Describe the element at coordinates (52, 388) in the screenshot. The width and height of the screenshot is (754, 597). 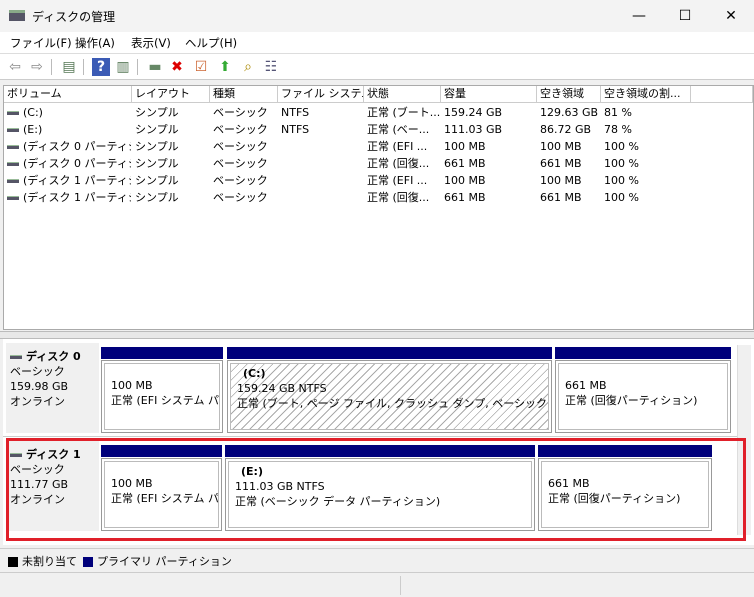
I see `disk-0-label: ディスク 0 ベーシック 159.98 GB オンライン` at that location.